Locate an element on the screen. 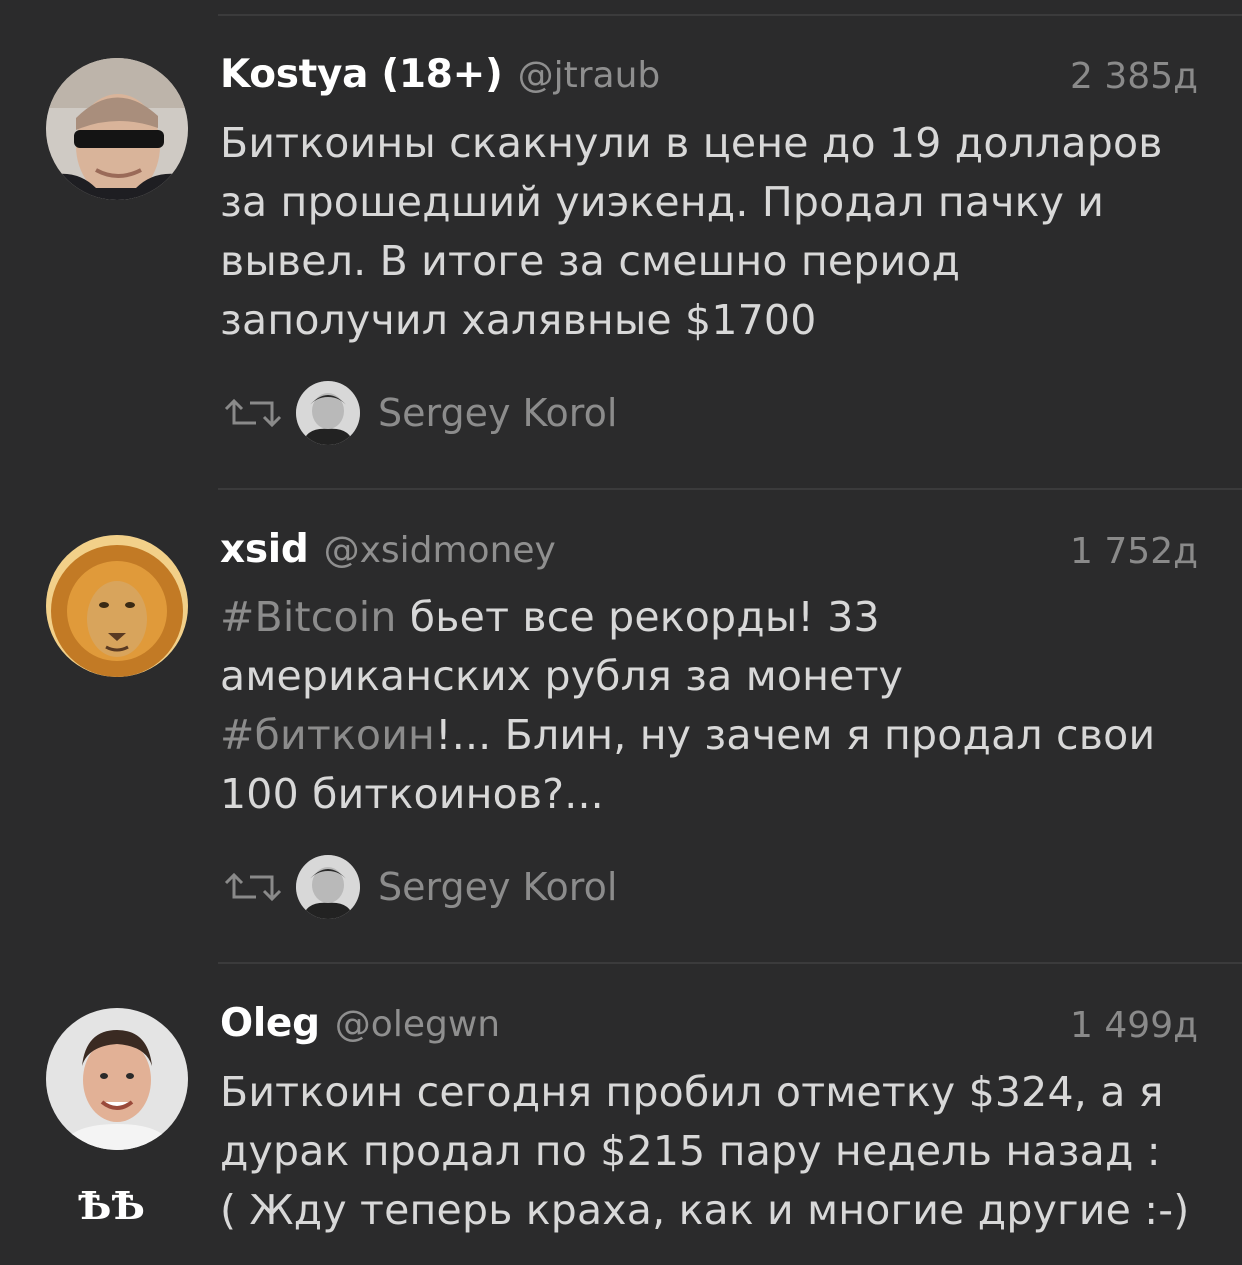 The height and width of the screenshot is (1265, 1242). text-line: заполучил халявные $1700 is located at coordinates (518, 320).